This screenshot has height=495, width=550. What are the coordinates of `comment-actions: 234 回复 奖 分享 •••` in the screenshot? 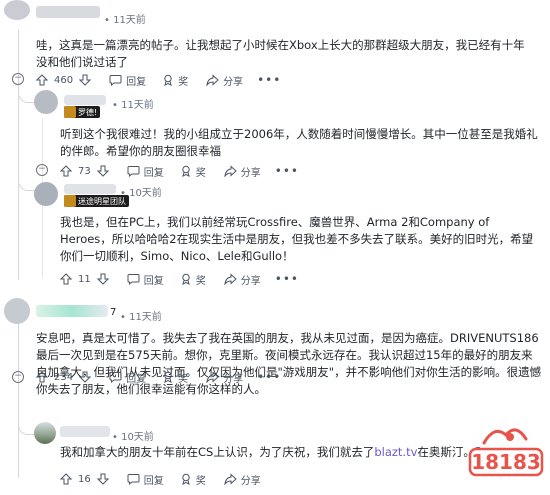 It's located at (158, 377).